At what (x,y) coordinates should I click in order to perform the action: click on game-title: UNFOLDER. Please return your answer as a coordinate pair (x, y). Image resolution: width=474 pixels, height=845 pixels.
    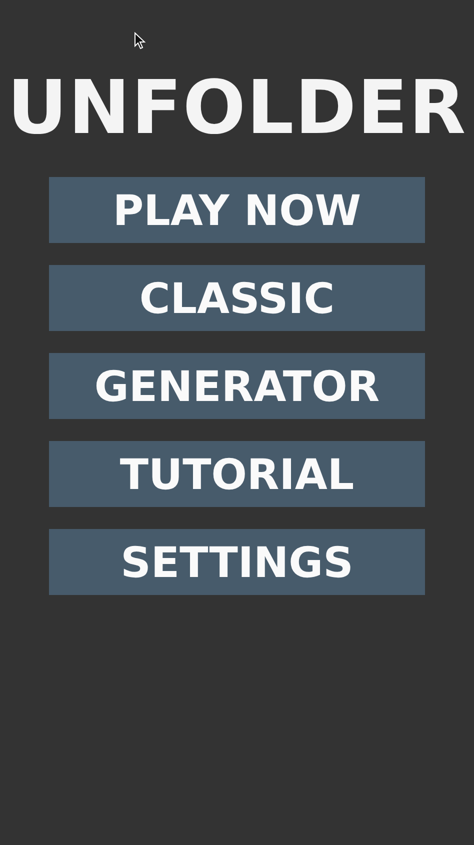
    Looking at the image, I should click on (237, 108).